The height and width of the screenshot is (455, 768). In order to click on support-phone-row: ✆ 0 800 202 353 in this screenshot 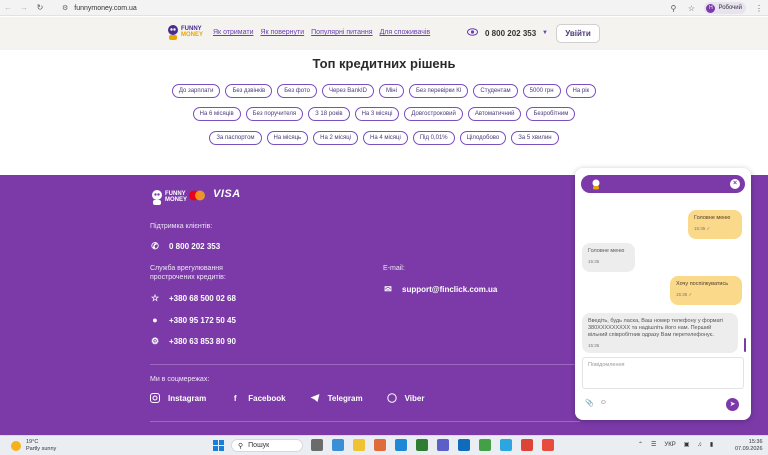, I will do `click(185, 246)`.